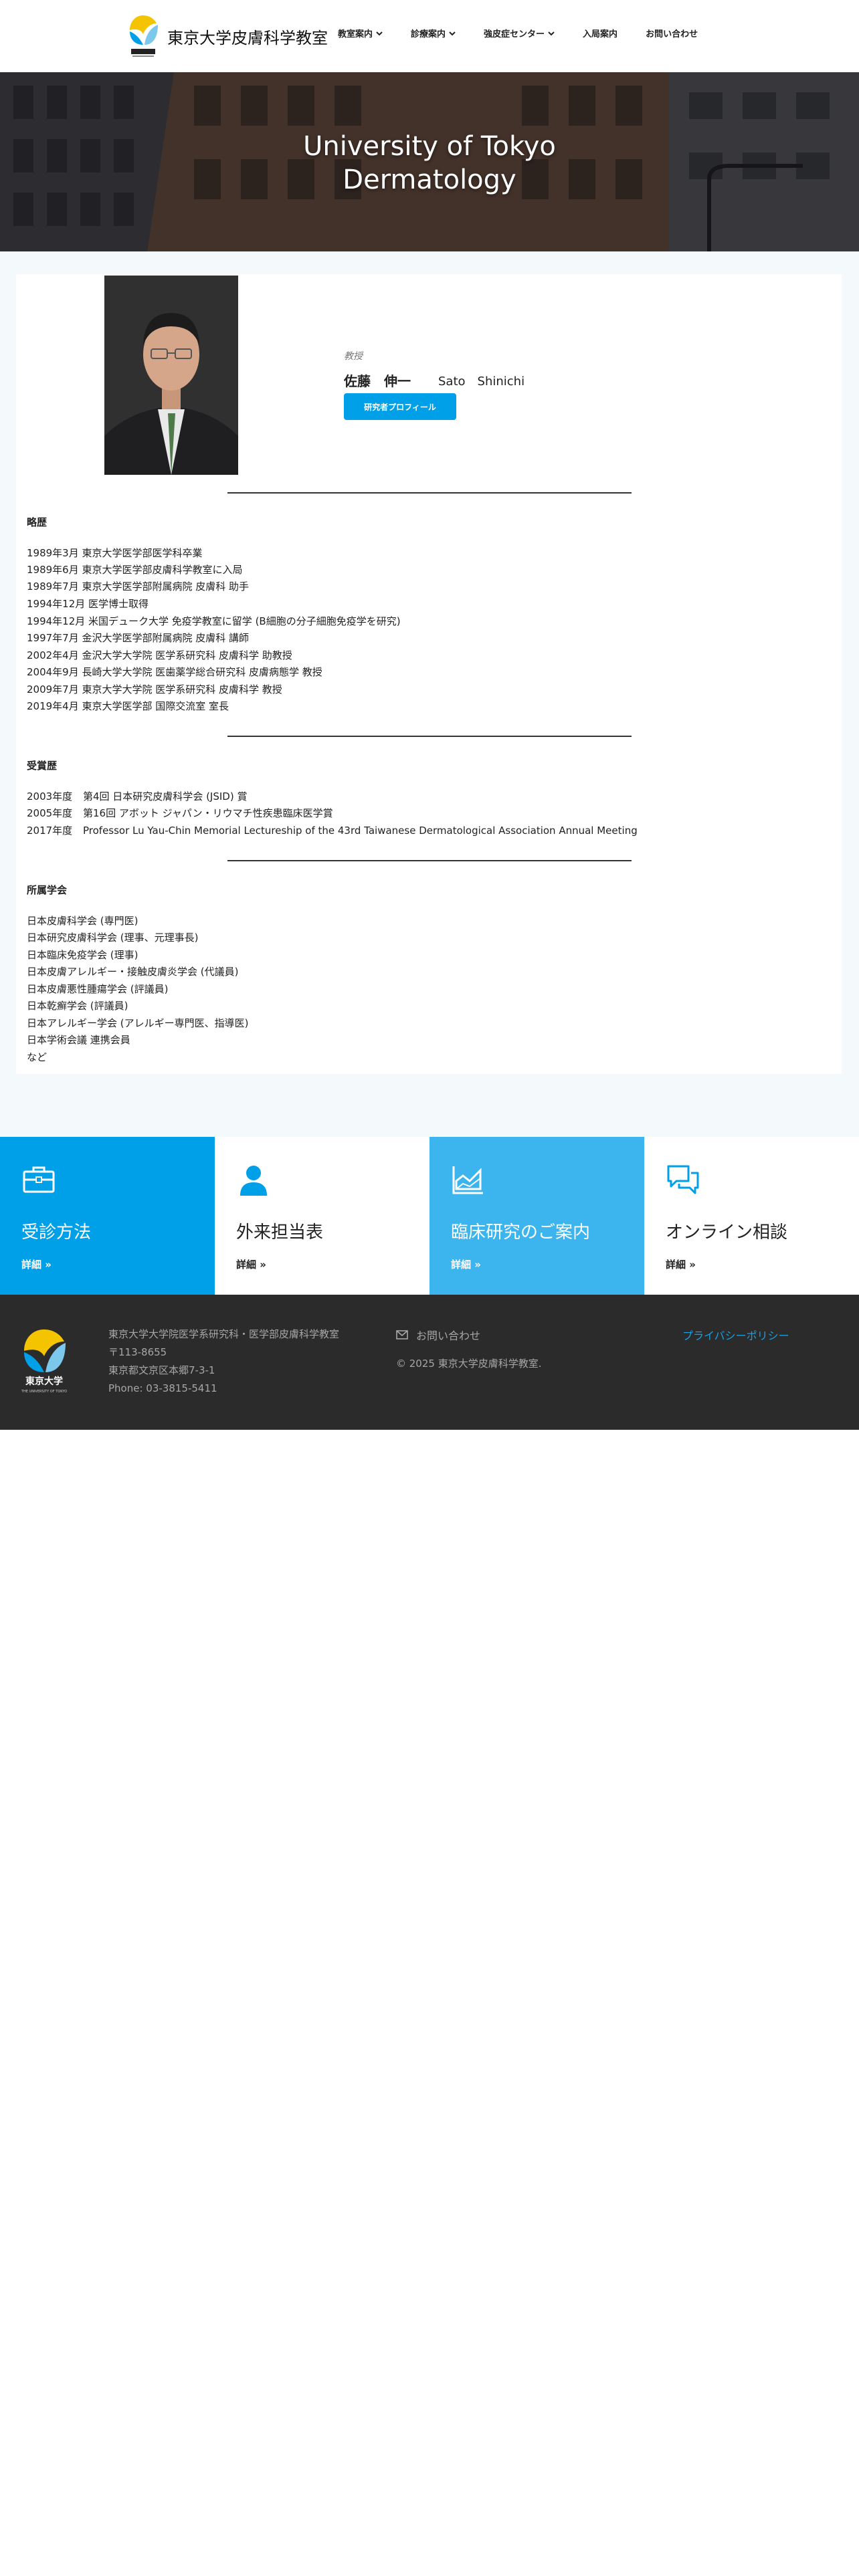 This screenshot has width=859, height=2576. Describe the element at coordinates (752, 1216) in the screenshot. I see `tile-online-consultation: オンライン相談 詳細 »` at that location.